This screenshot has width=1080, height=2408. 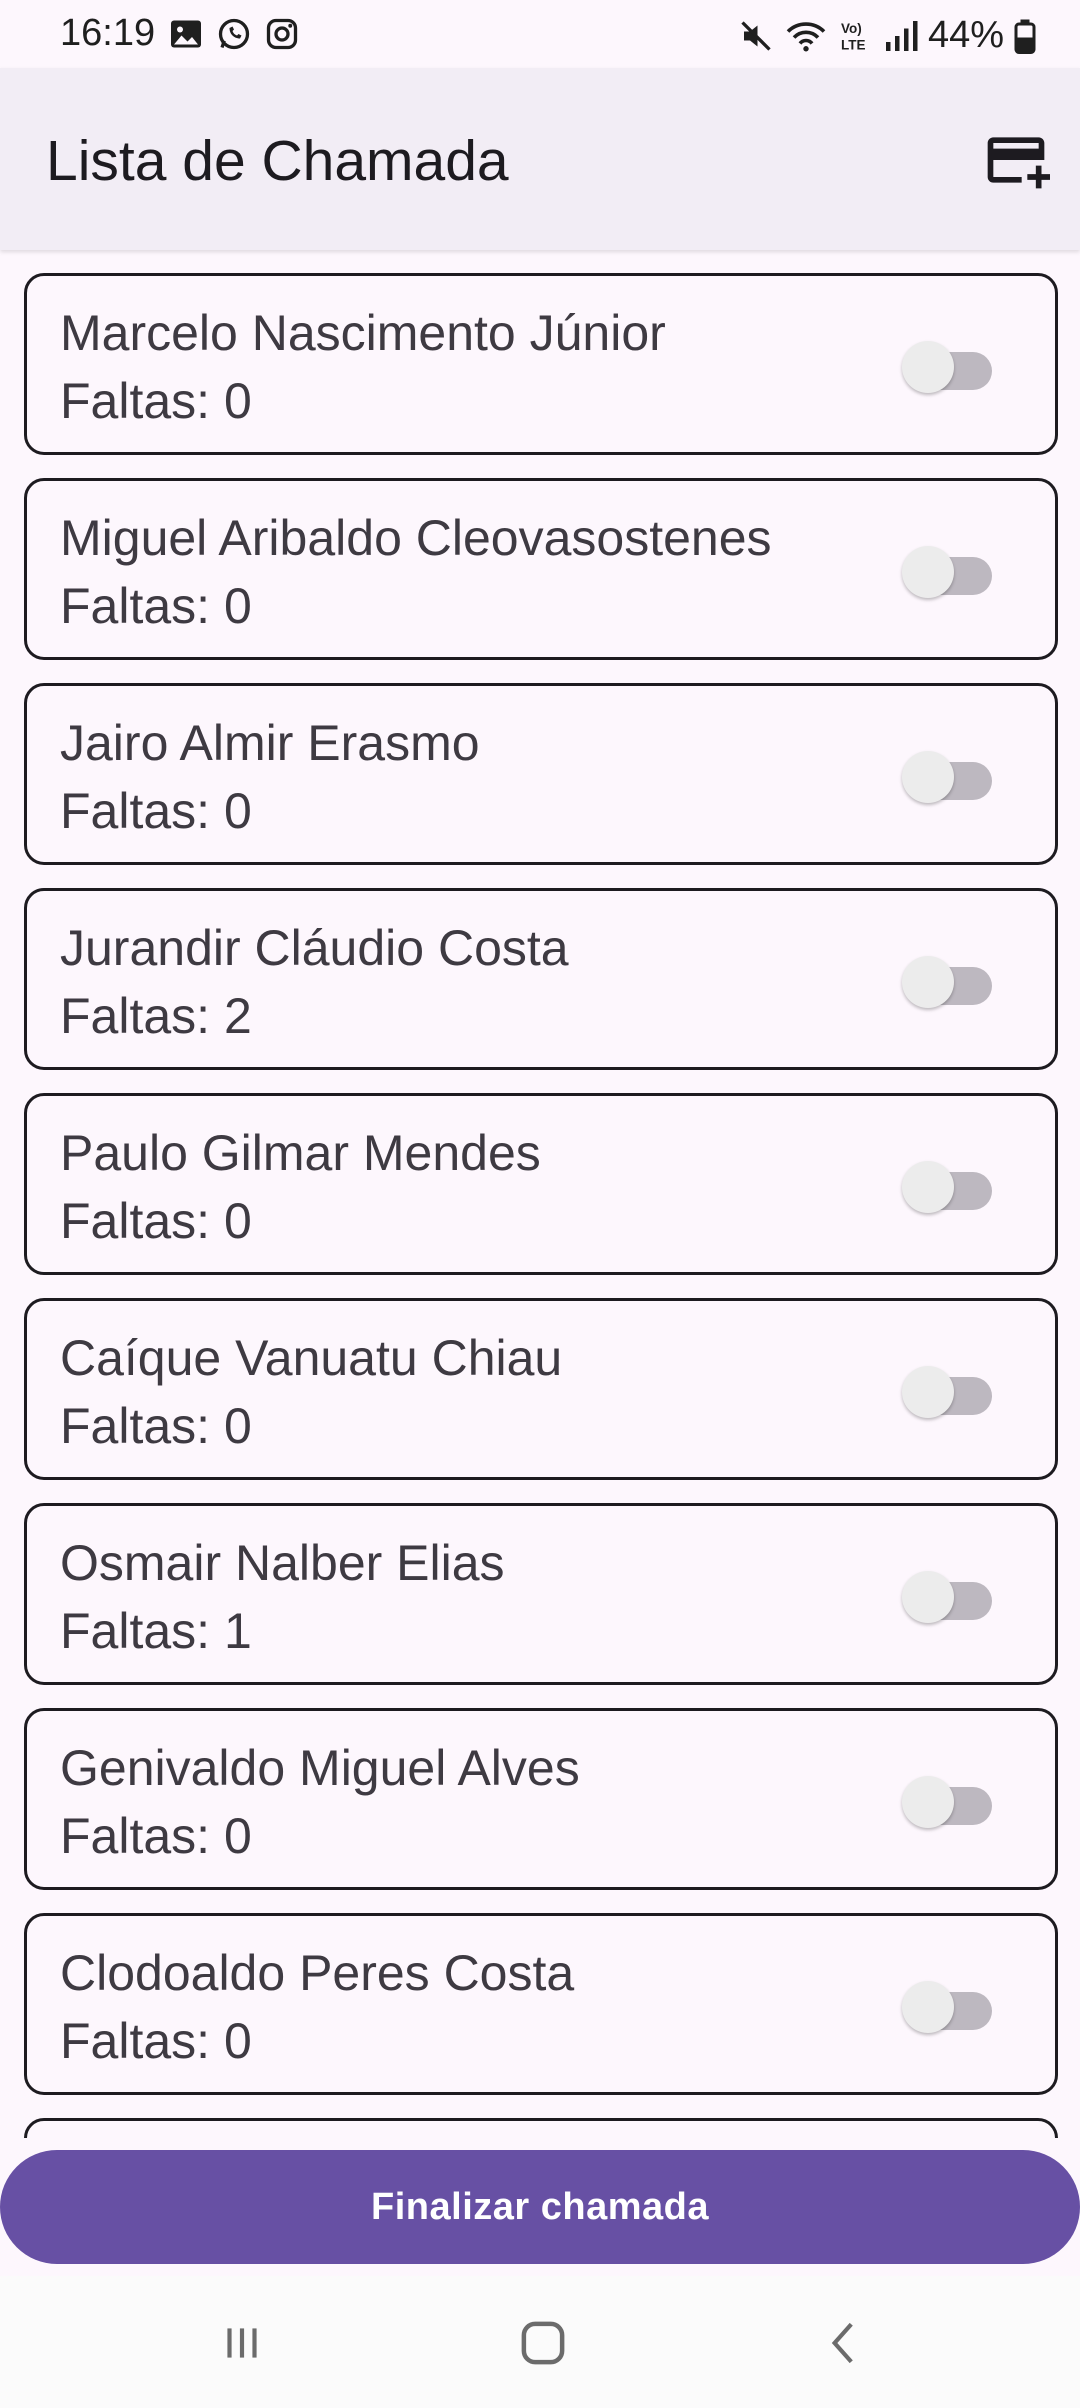 What do you see at coordinates (320, 1768) in the screenshot?
I see `student-name: Genivaldo Miguel Alves` at bounding box center [320, 1768].